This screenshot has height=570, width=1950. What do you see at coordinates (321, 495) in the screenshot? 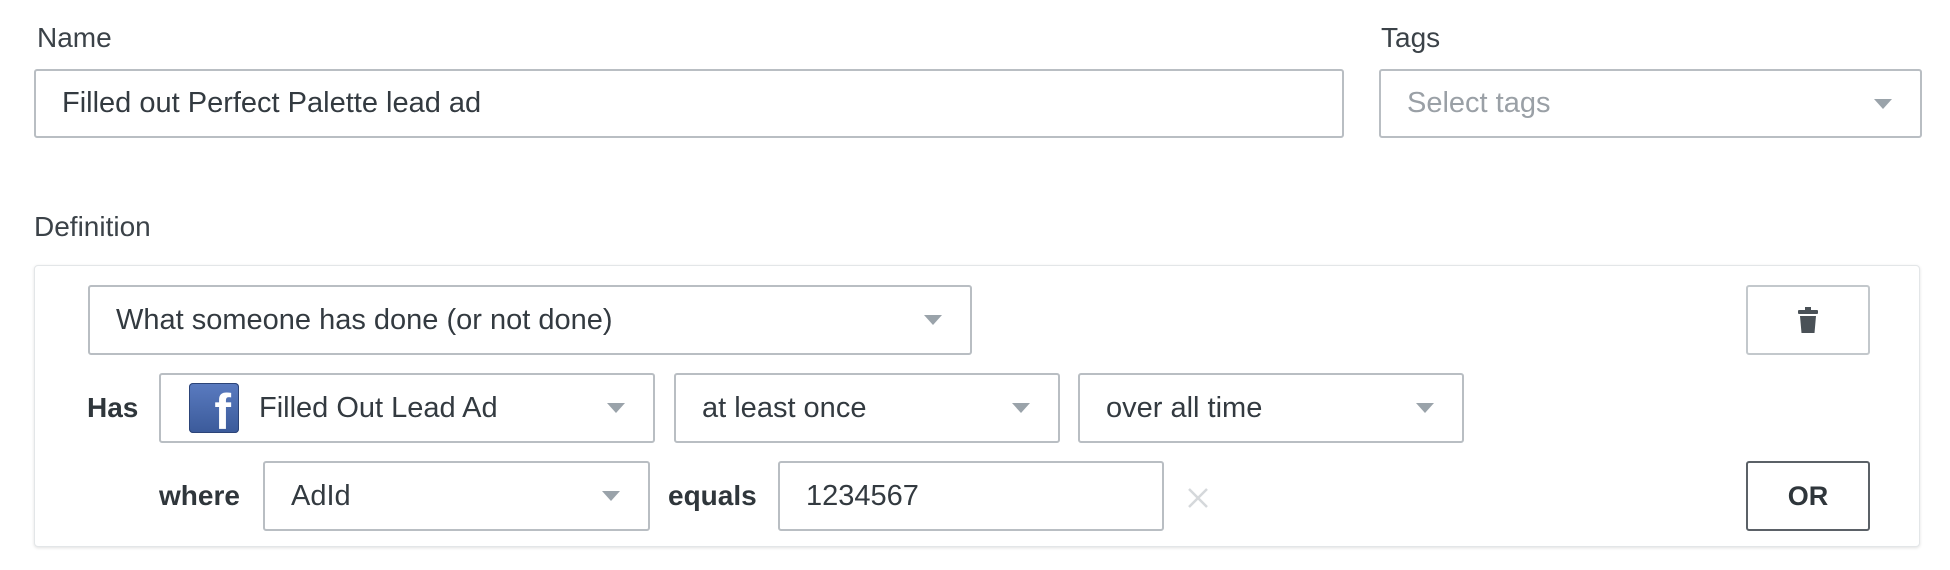
I see `property-value: AdId` at bounding box center [321, 495].